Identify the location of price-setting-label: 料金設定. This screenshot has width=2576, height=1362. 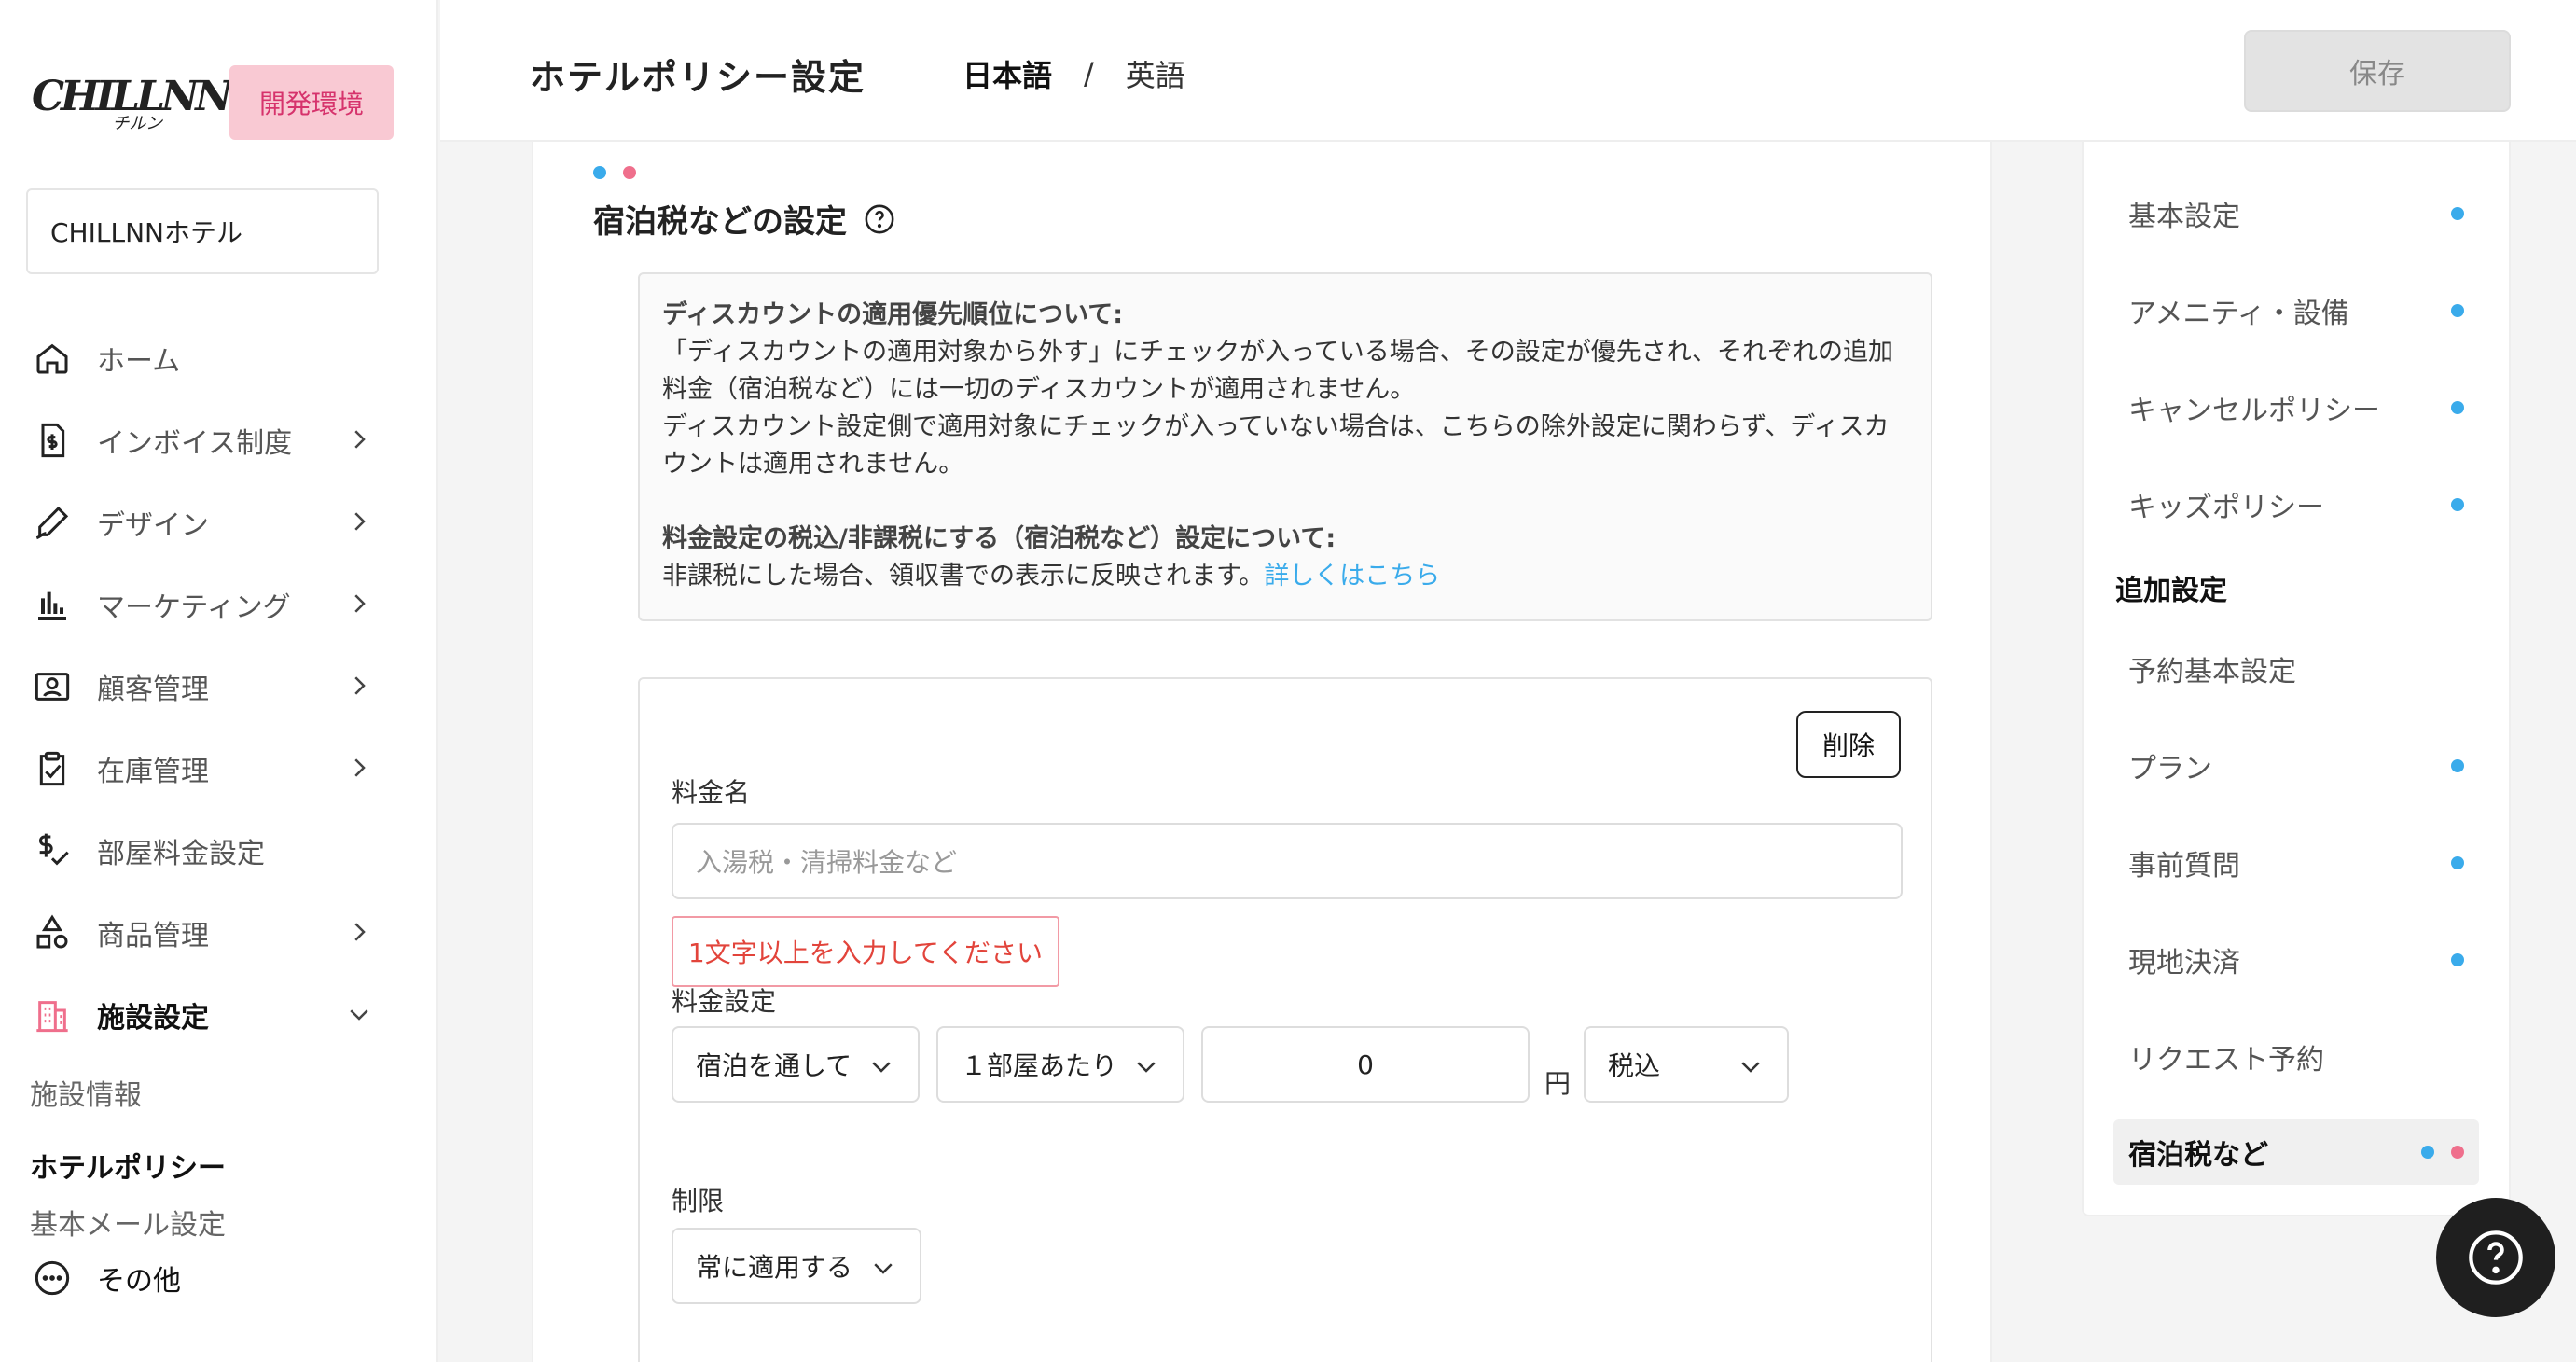
(724, 1001).